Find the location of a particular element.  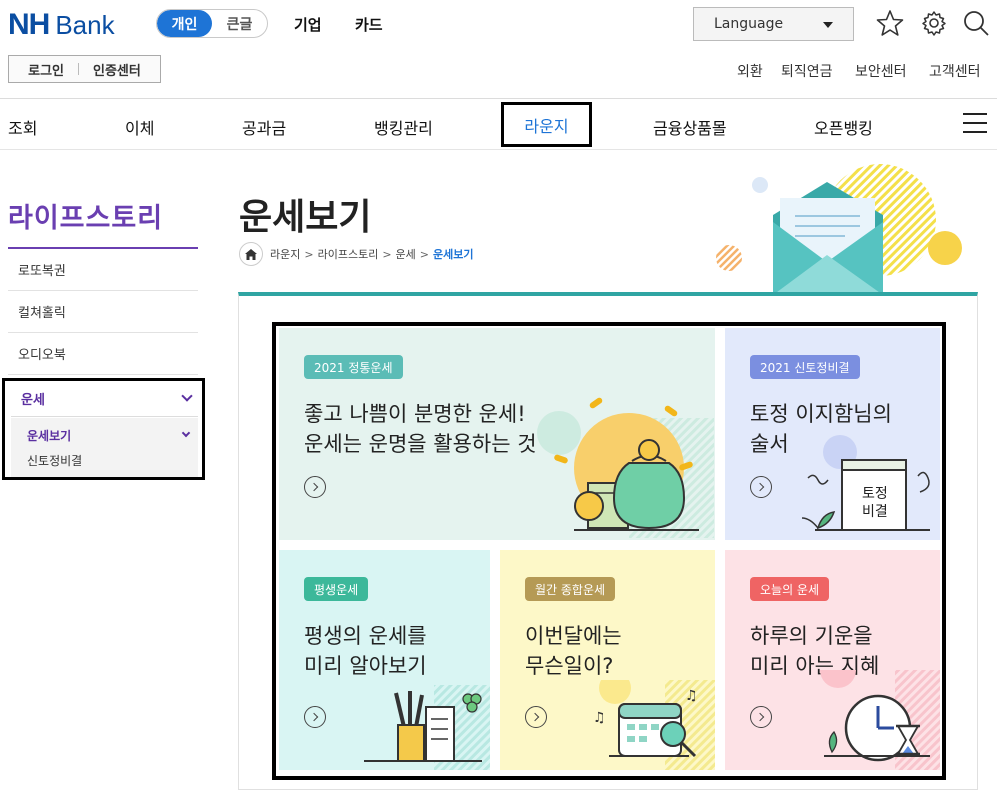

logo-bank: Bank is located at coordinates (85, 25).